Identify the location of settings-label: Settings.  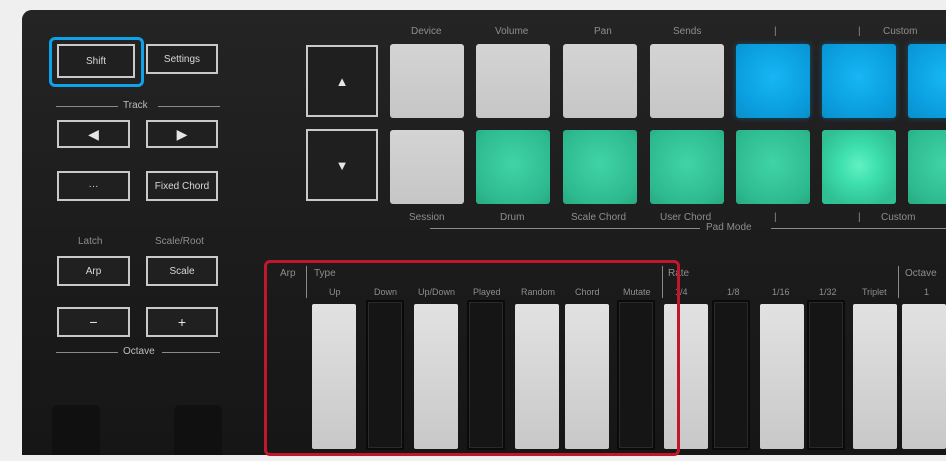
(182, 59).